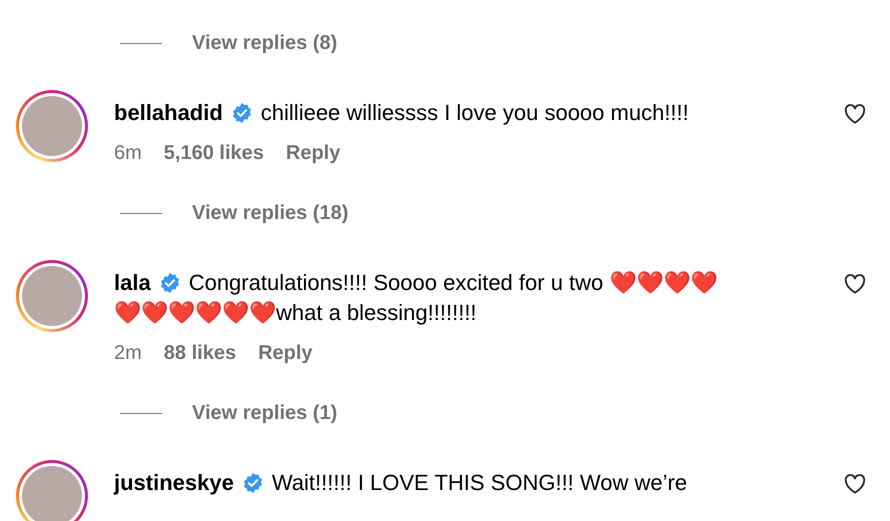 This screenshot has width=890, height=521. What do you see at coordinates (480, 483) in the screenshot?
I see `comment-text-line: Wait!!!!!! I LOVE THIS SONG!!! Wow we’re` at bounding box center [480, 483].